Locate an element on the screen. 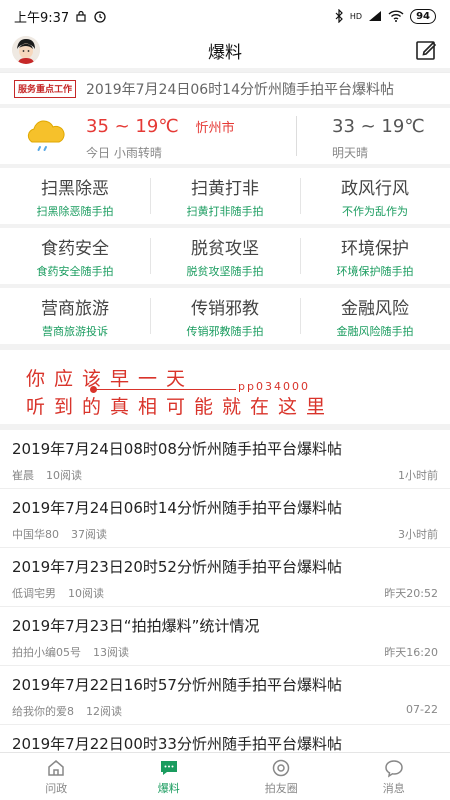 This screenshot has height=800, width=450. news-time: 昨天20:52 is located at coordinates (411, 593).